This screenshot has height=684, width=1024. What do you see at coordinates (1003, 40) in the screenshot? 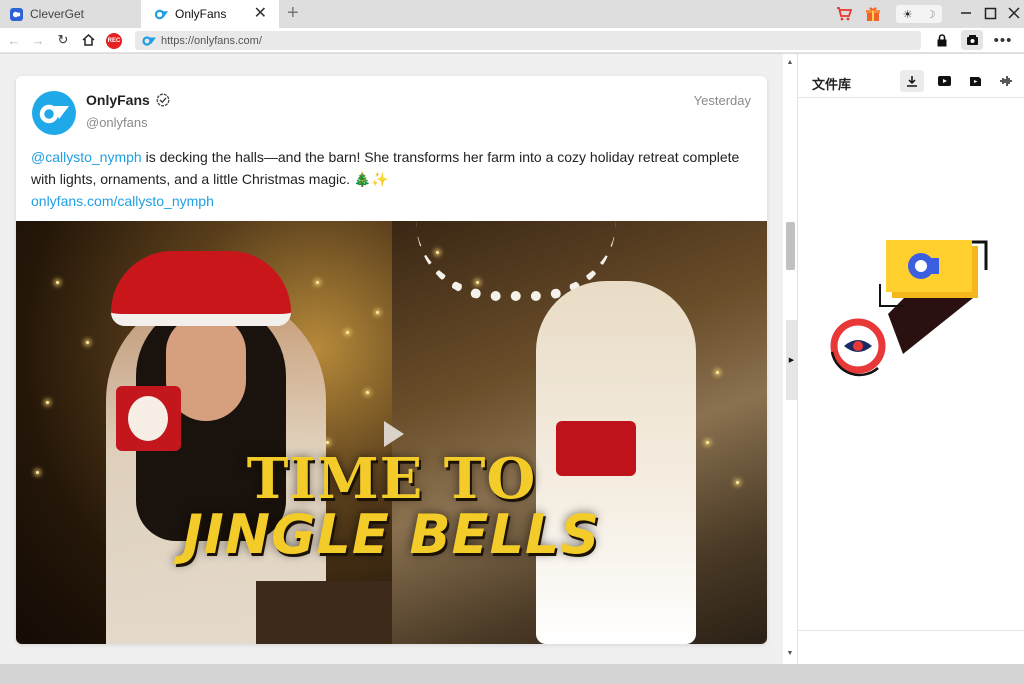
I see `more-options-icon: •••` at bounding box center [1003, 40].